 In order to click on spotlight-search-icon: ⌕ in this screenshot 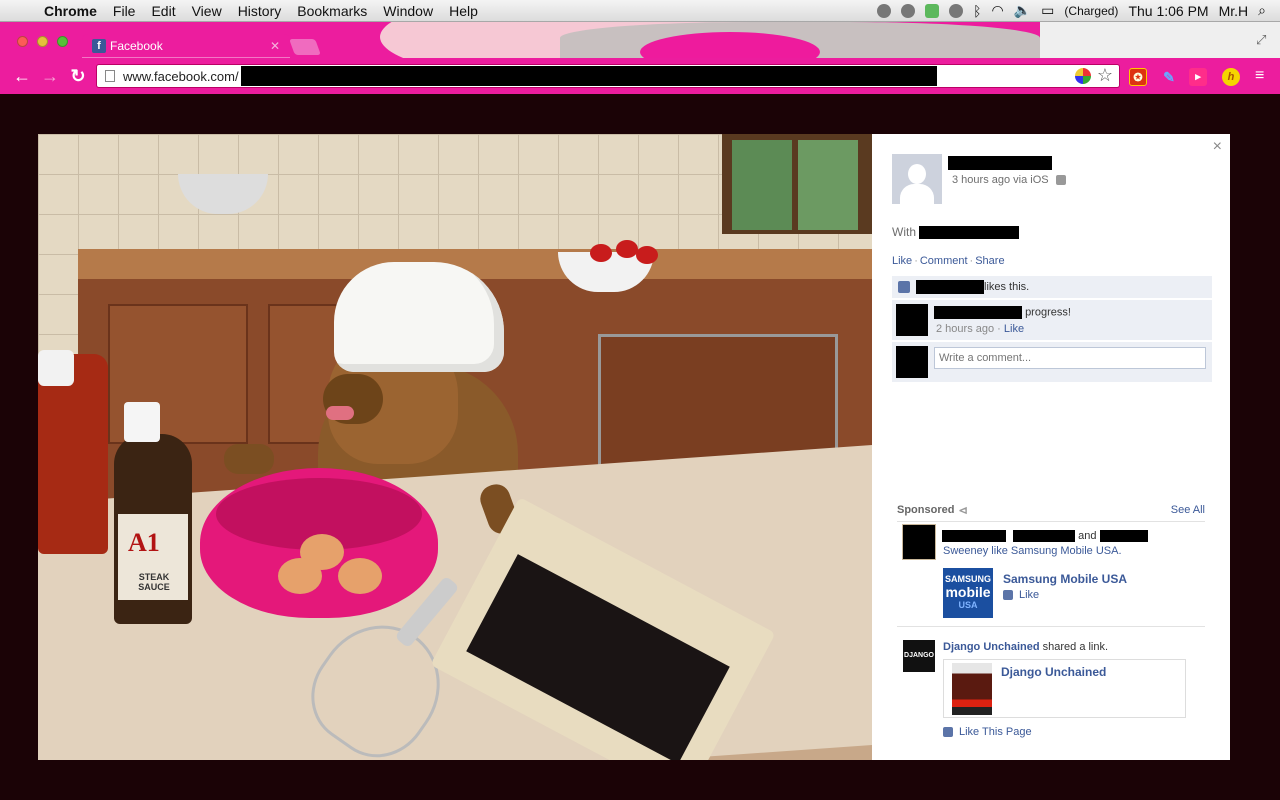, I will do `click(1262, 10)`.